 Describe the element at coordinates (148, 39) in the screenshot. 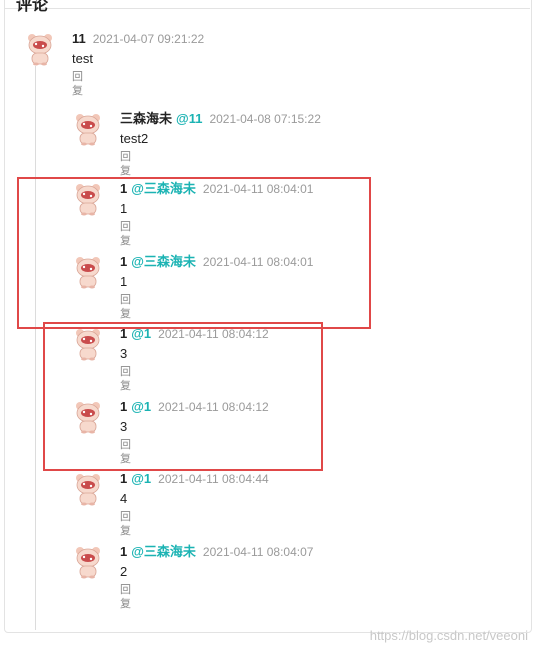

I see `comment-time: 2021-04-07 09:21:22` at that location.